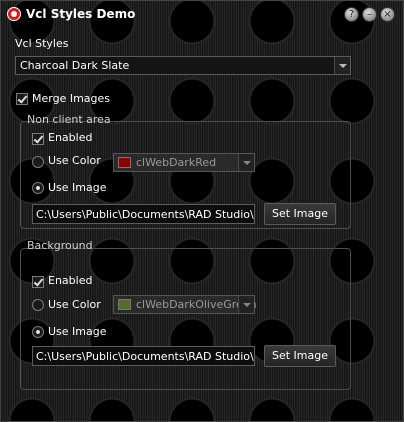  What do you see at coordinates (351, 14) in the screenshot?
I see `help-icon: ?` at bounding box center [351, 14].